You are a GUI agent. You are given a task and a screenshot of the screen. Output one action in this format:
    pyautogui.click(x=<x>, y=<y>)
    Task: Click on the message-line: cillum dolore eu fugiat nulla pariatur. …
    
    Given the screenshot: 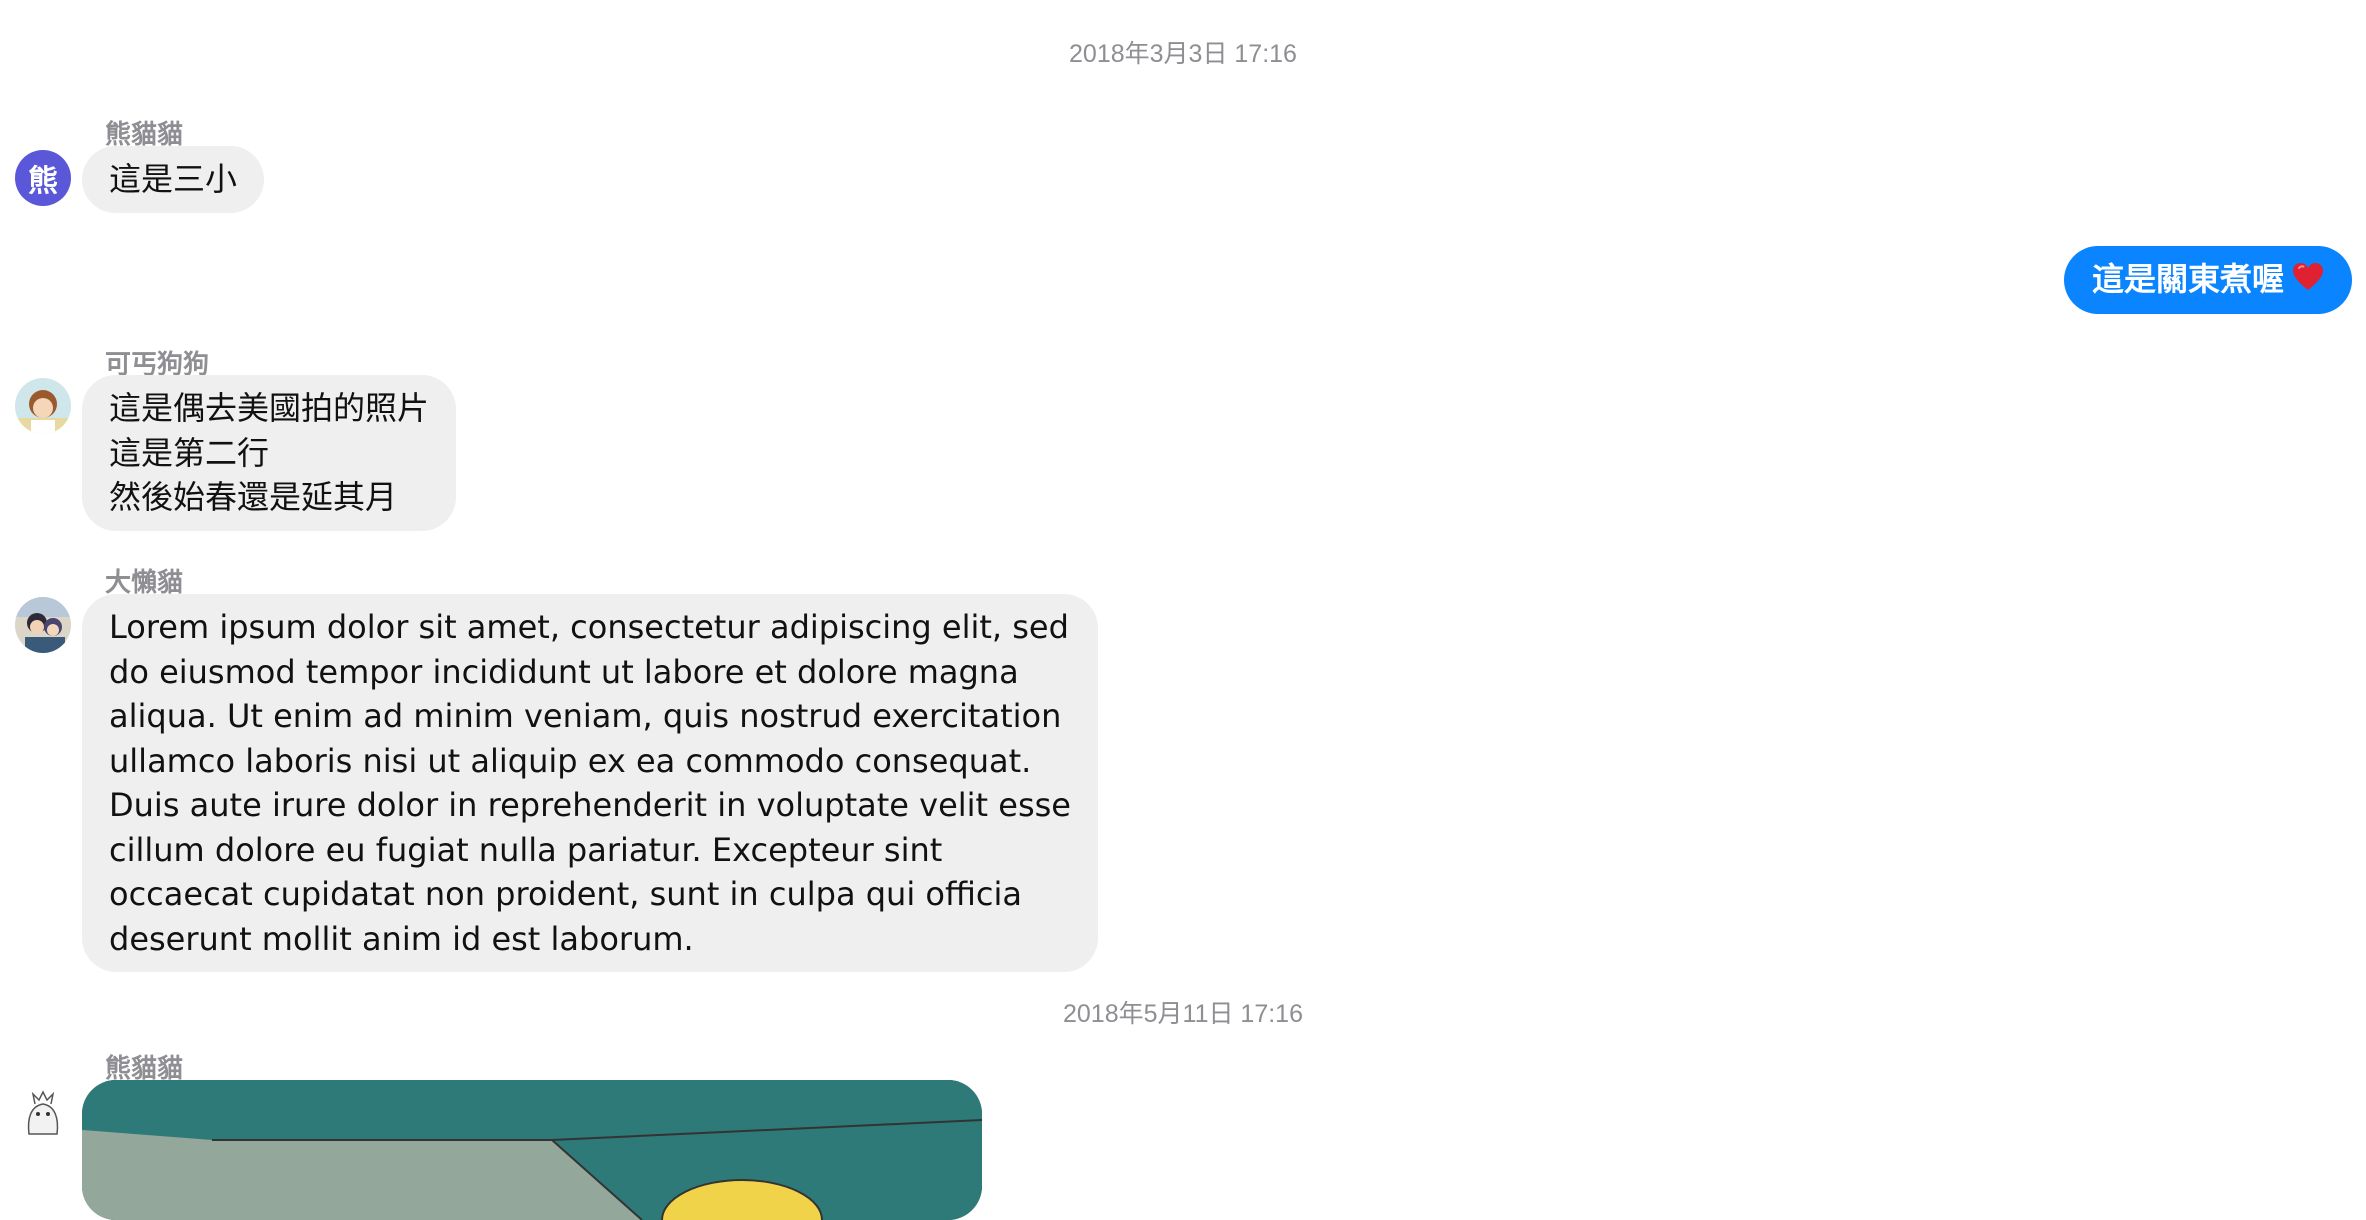 What is the action you would take?
    pyautogui.click(x=526, y=849)
    